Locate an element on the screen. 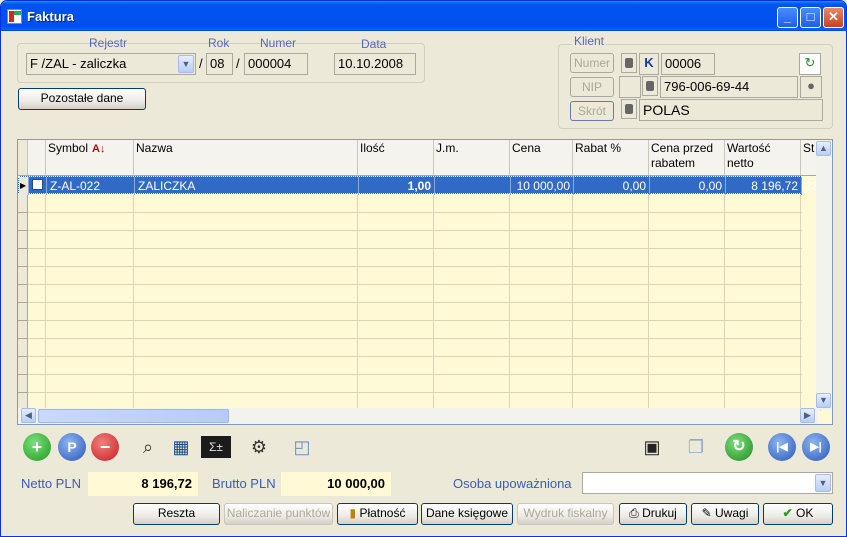 The width and height of the screenshot is (847, 537). cell-wartosc-netto: 8 196,72 is located at coordinates (764, 186).